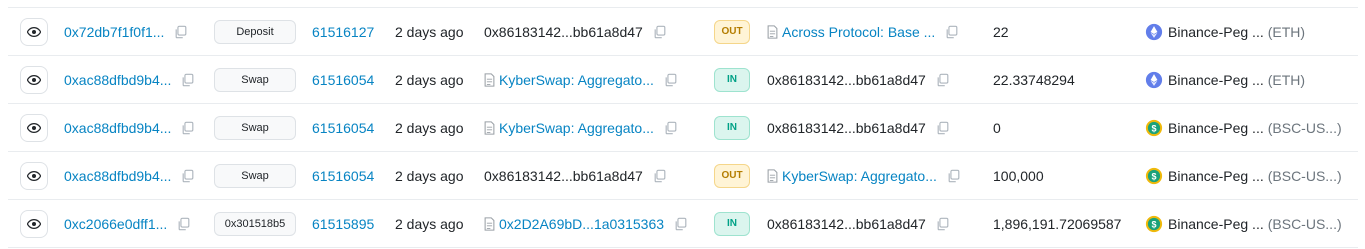  What do you see at coordinates (1034, 79) in the screenshot?
I see `amount-cell: 22.33748294` at bounding box center [1034, 79].